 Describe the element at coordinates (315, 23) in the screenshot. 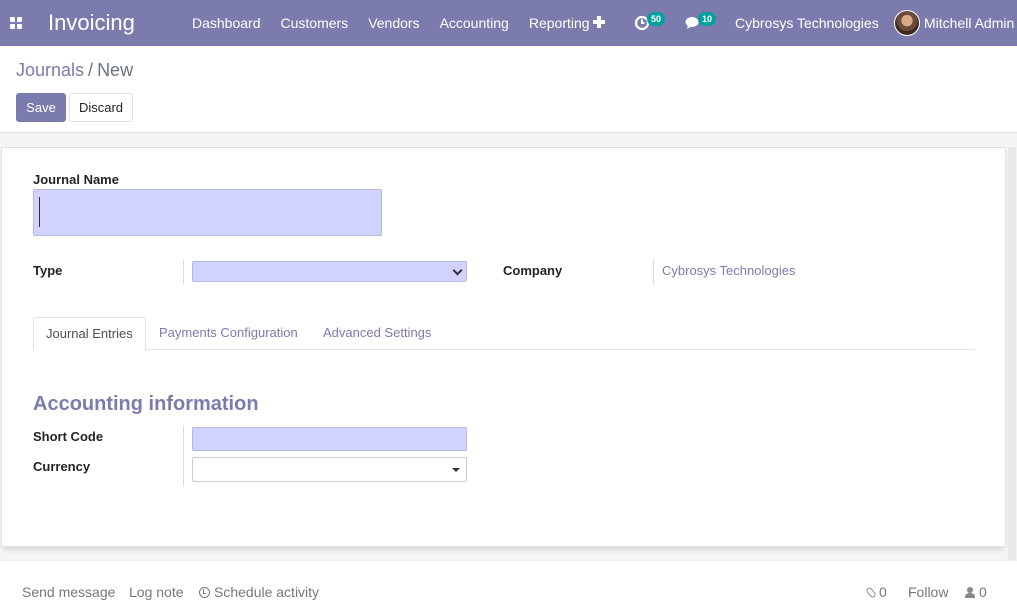

I see `menu-item-customers: Customers` at that location.